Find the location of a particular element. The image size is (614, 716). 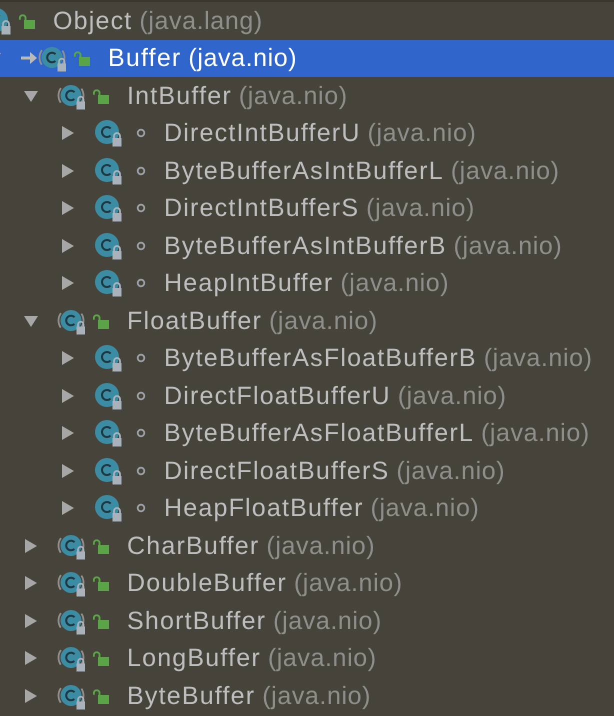

tree-item: Object (java.lang) is located at coordinates (307, 21).